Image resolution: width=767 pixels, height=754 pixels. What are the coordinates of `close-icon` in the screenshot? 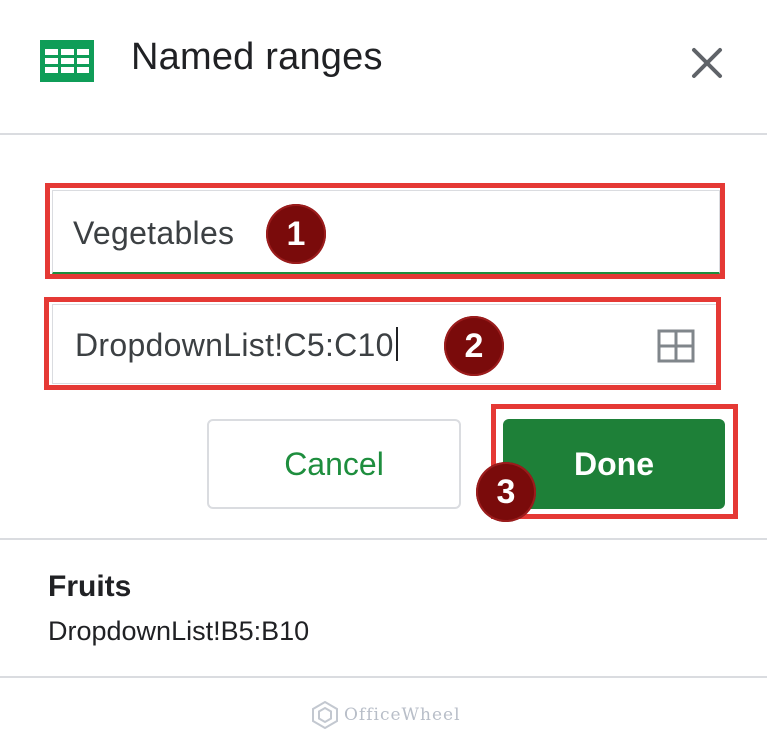 It's located at (707, 63).